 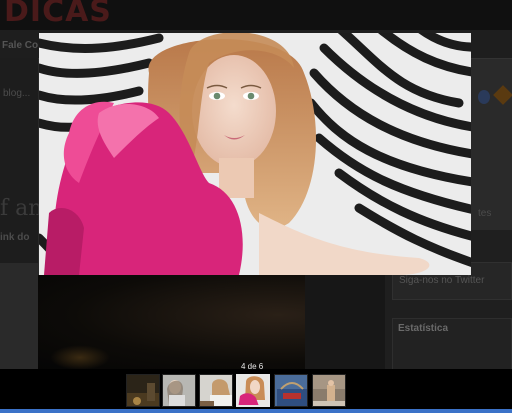 I want to click on taskbar-edge, so click(x=256, y=411).